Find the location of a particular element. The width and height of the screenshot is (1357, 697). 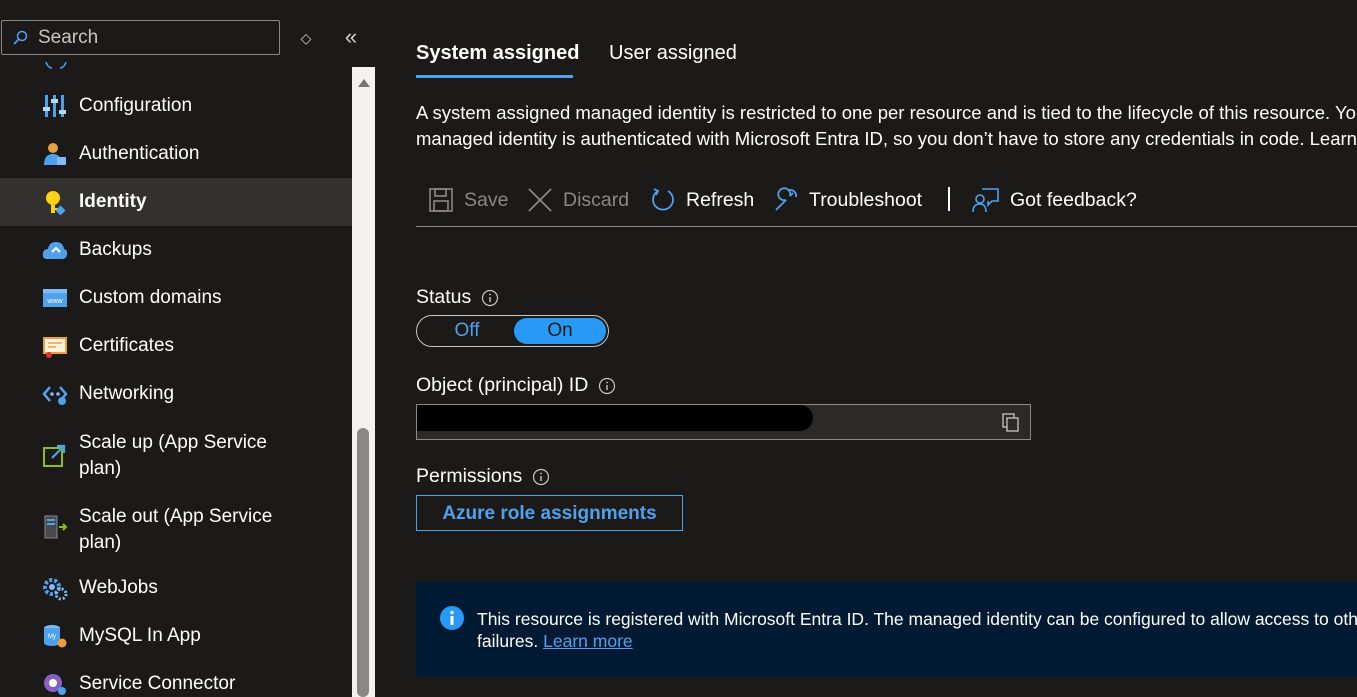

sort-icon: ◇ is located at coordinates (306, 38).